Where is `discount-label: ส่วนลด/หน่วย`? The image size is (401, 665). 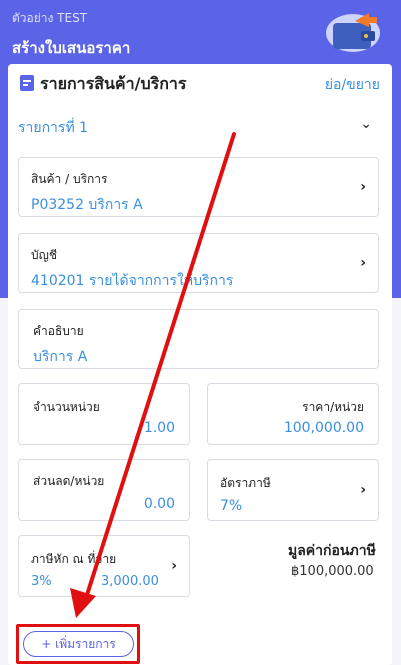 discount-label: ส่วนลด/หน่วย is located at coordinates (69, 481).